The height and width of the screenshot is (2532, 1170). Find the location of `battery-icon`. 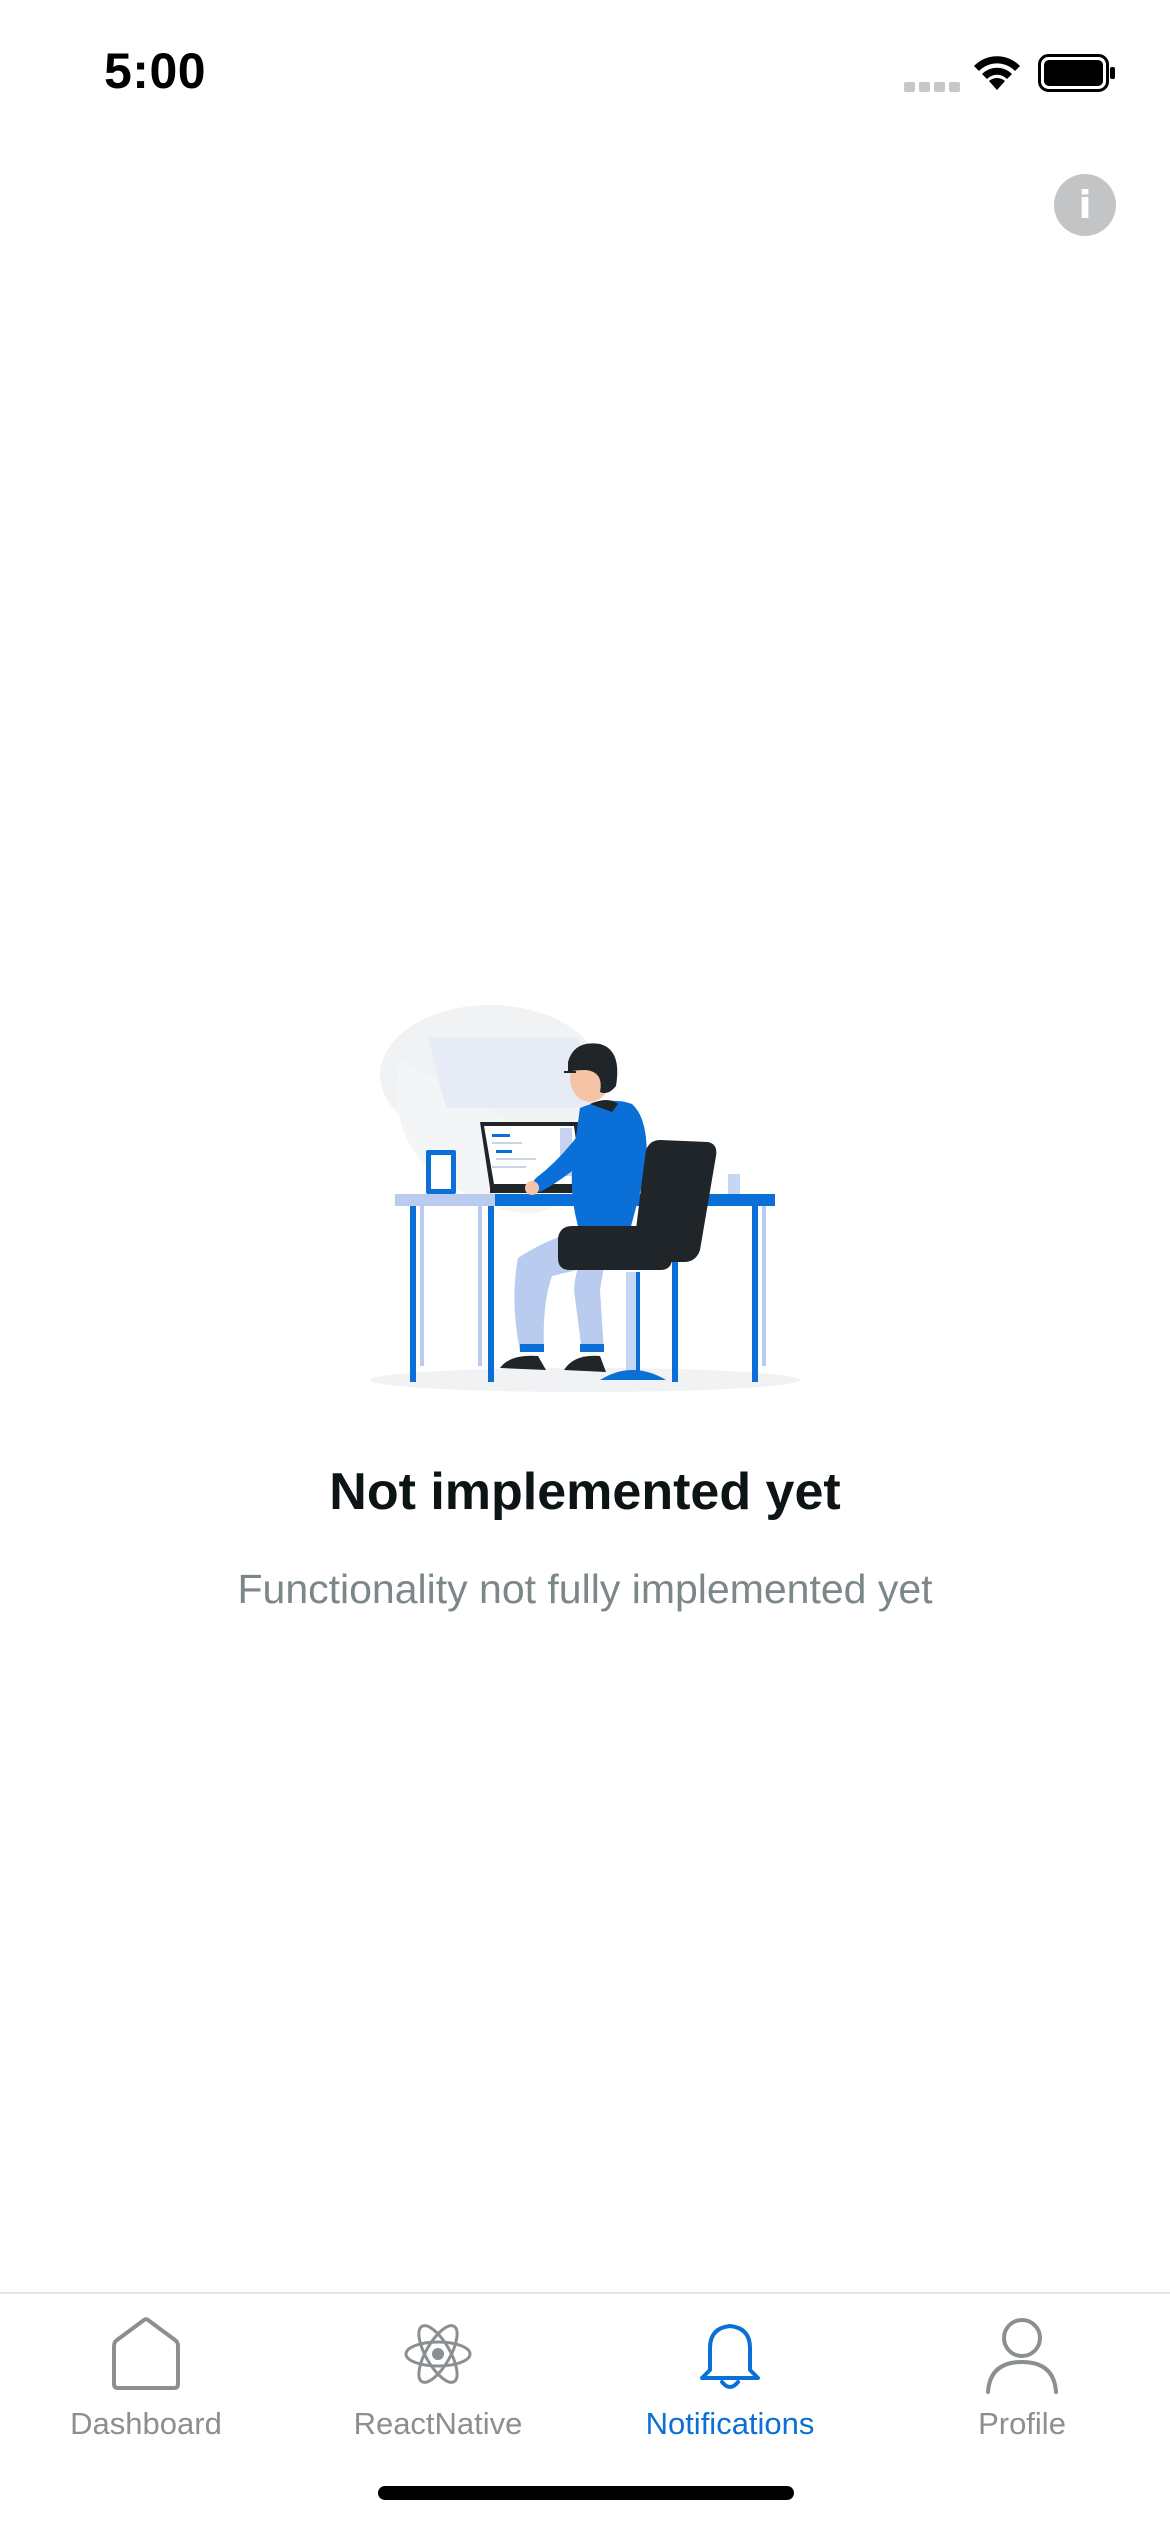

battery-icon is located at coordinates (1076, 73).